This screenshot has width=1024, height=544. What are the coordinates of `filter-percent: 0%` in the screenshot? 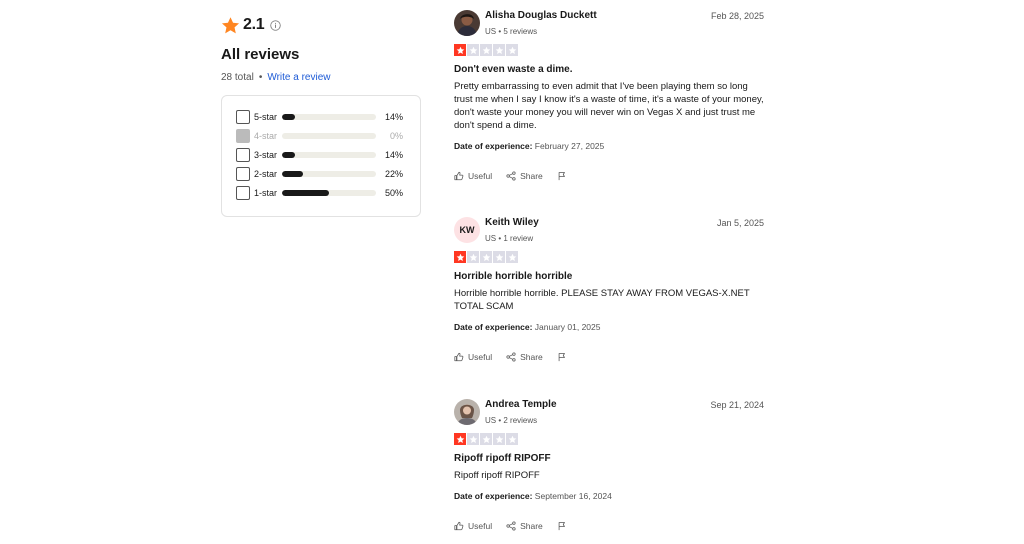 It's located at (396, 136).